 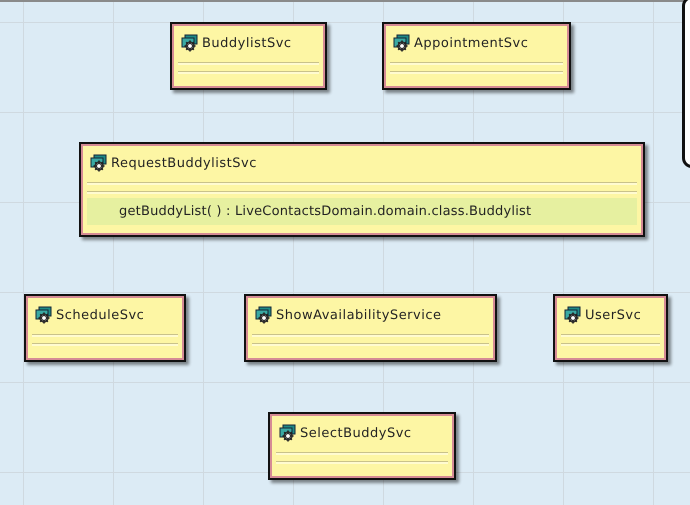 What do you see at coordinates (247, 43) in the screenshot?
I see `class-name: BuddylistSvc` at bounding box center [247, 43].